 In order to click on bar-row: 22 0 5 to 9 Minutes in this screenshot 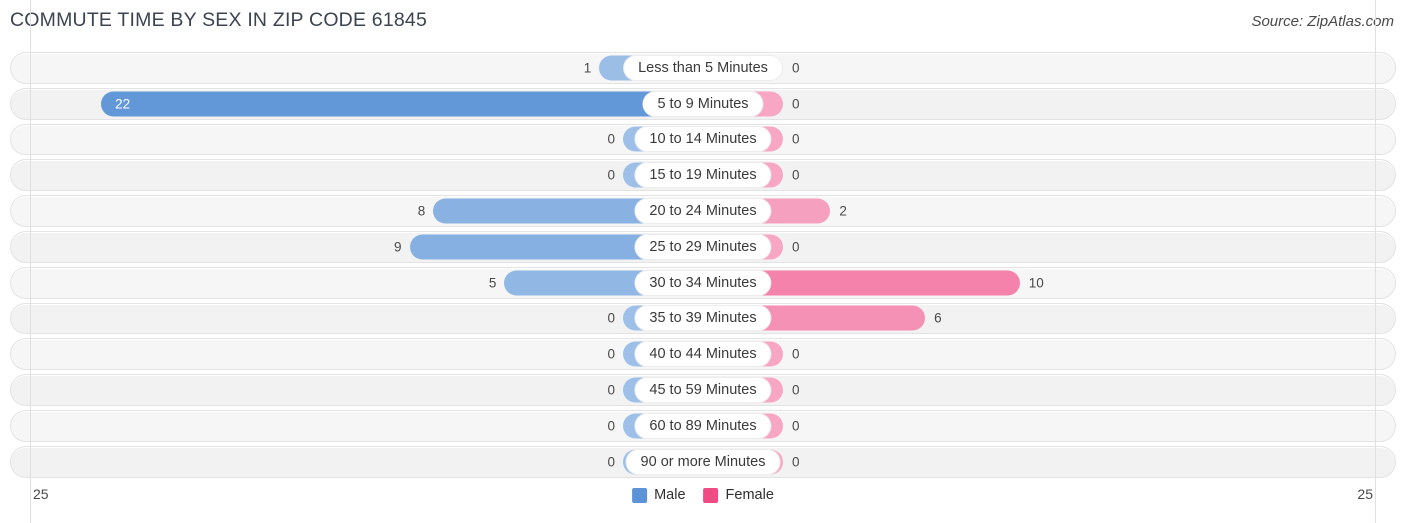, I will do `click(703, 104)`.